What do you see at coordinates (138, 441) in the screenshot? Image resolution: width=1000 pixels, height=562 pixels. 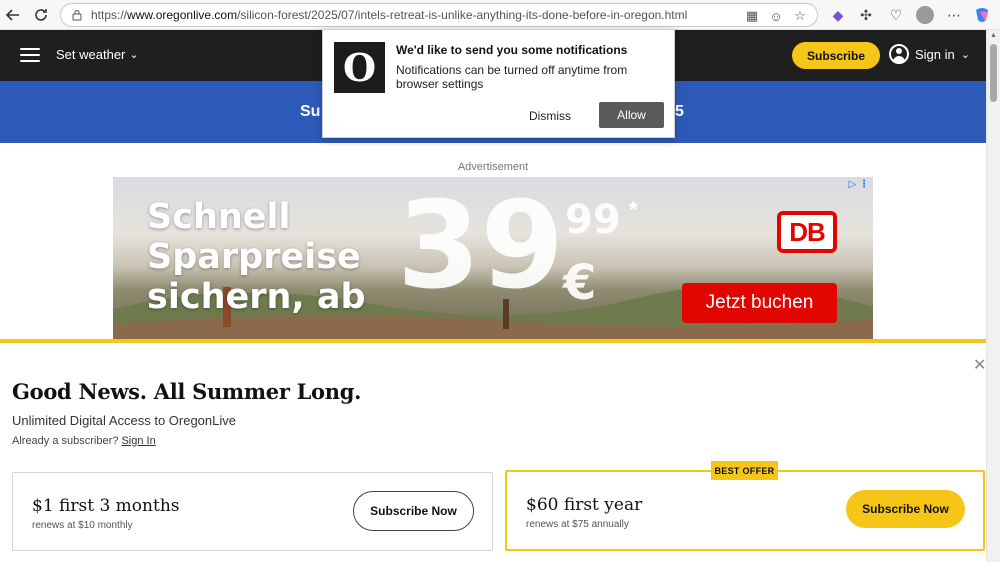 I see `sign-in-link: Sign In` at bounding box center [138, 441].